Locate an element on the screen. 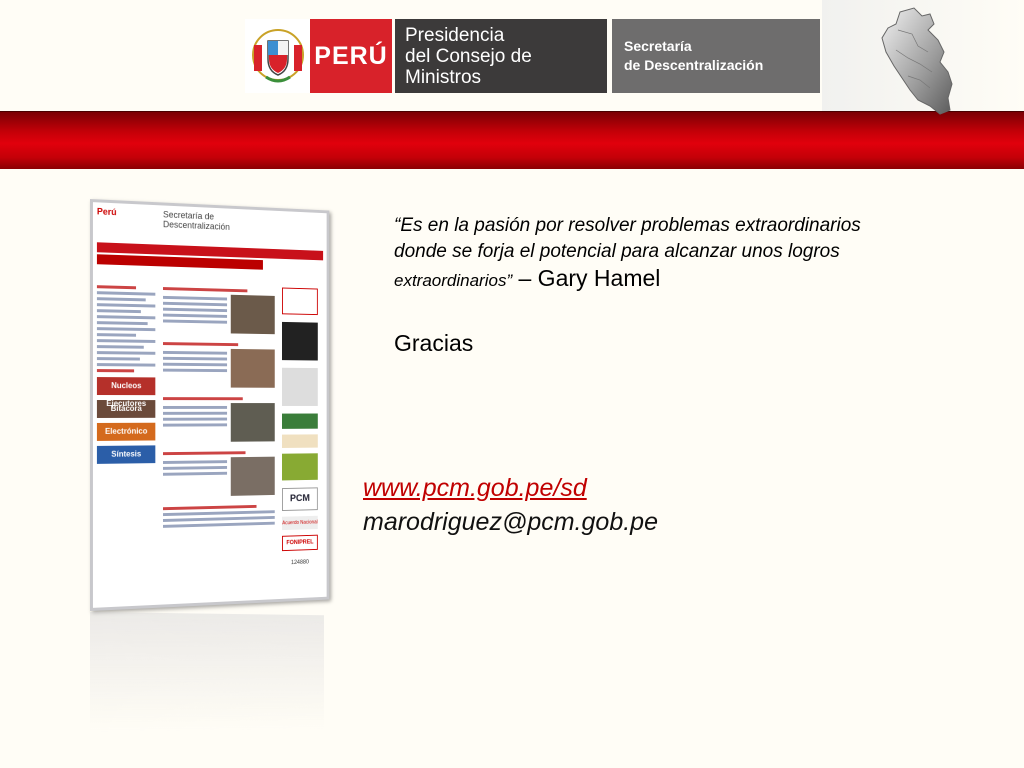 This screenshot has height=768, width=1024. site-button-nucleos: Nucleos Ejecutores is located at coordinates (126, 392).